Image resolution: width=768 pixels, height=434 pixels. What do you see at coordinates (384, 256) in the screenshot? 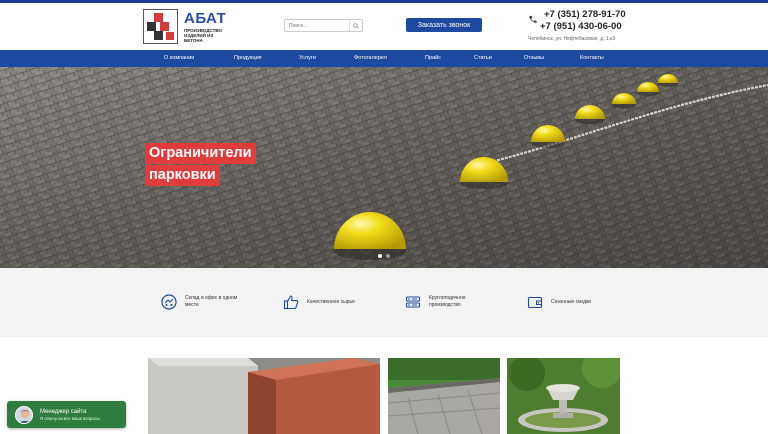
I see `slider-dots` at bounding box center [384, 256].